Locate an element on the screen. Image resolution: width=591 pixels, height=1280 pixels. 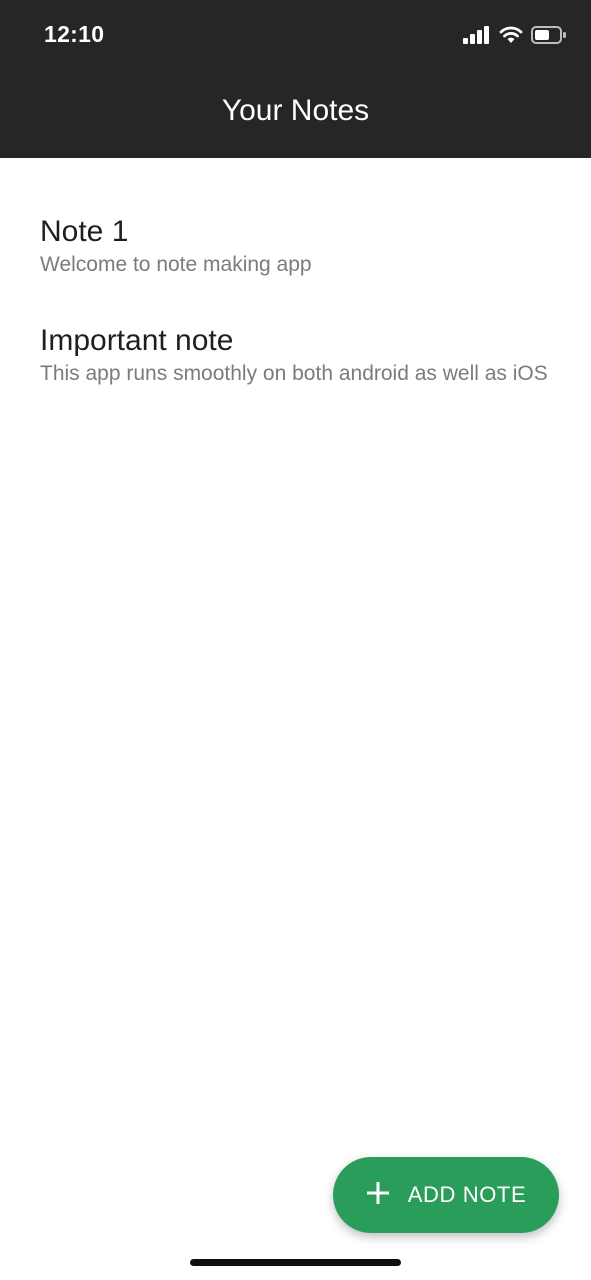
add-note-label: ADD NOTE is located at coordinates (467, 1194).